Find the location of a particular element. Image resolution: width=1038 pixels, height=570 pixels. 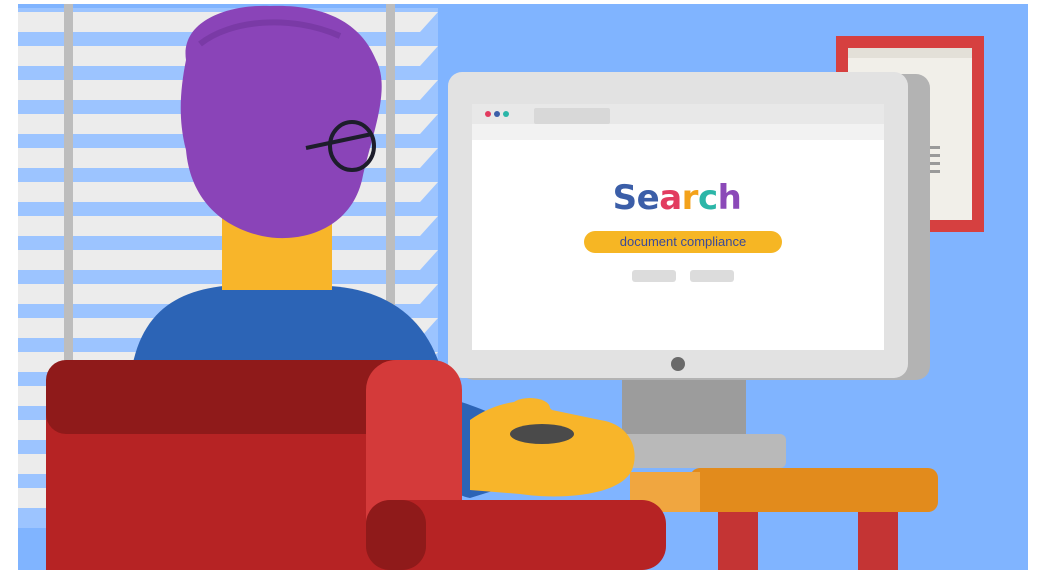

search-title-letter: c is located at coordinates (707, 198).